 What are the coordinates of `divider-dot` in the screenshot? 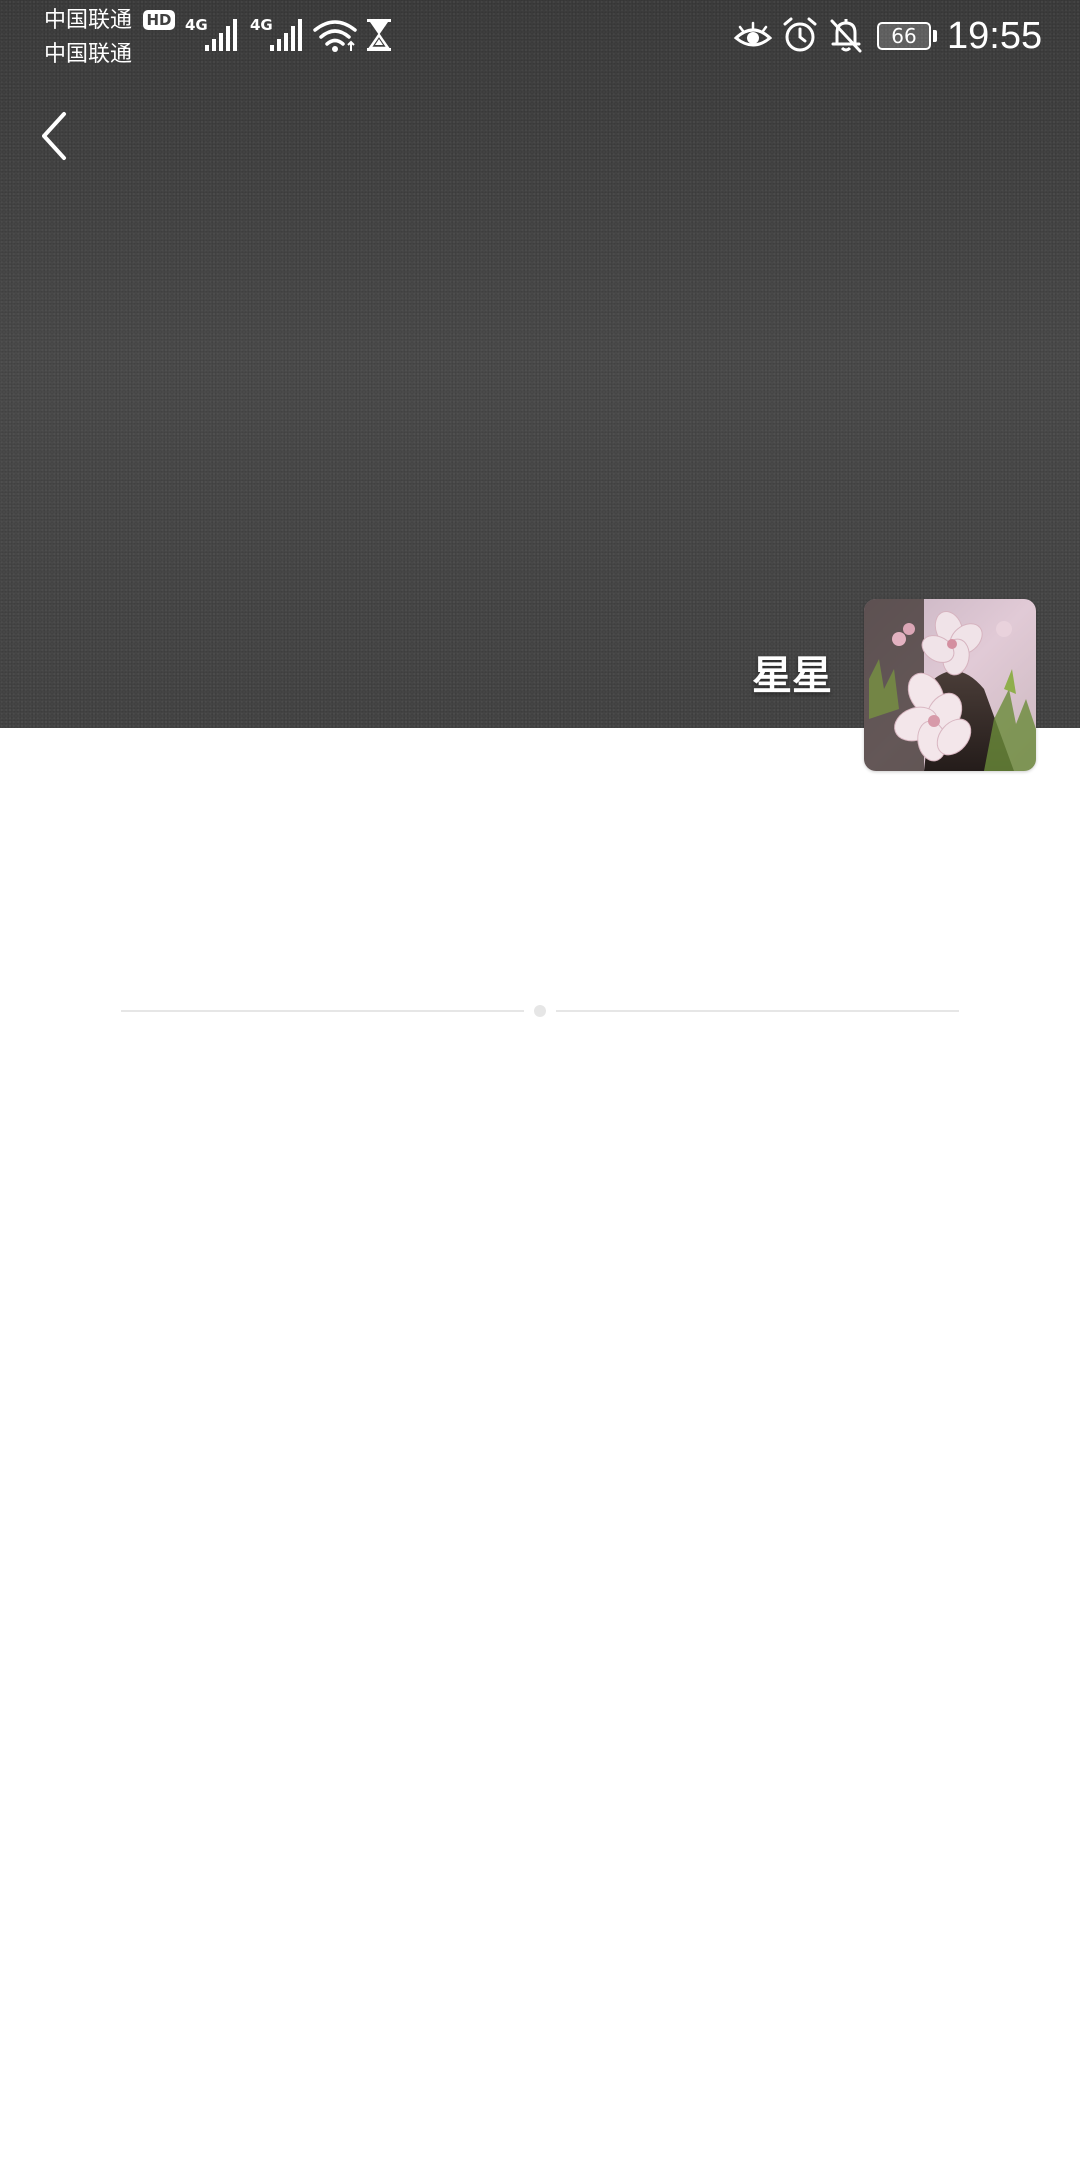 It's located at (540, 1011).